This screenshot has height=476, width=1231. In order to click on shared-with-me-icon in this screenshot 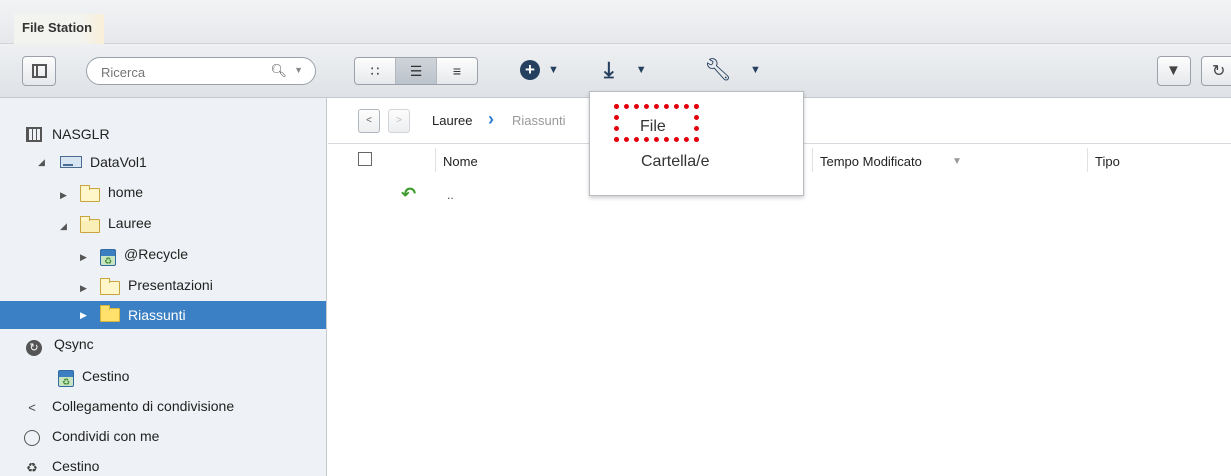, I will do `click(32, 438)`.